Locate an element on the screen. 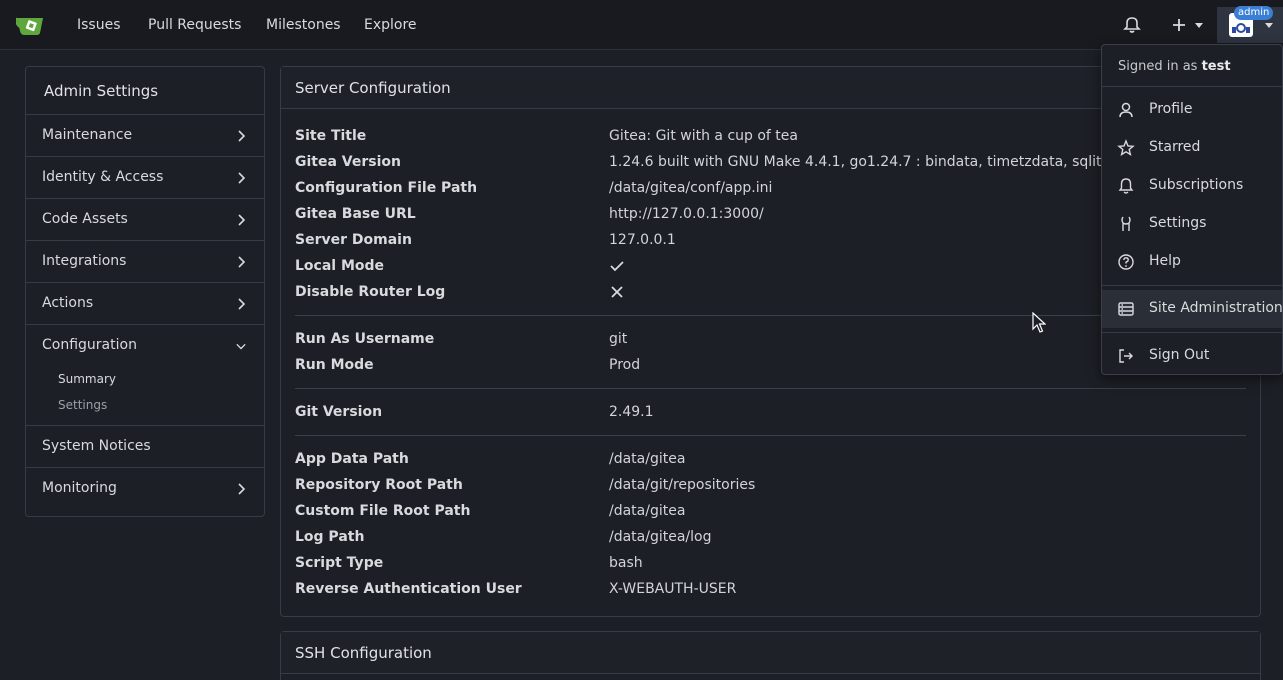 The image size is (1283, 680). user-menu-button: admin is located at coordinates (1250, 24).